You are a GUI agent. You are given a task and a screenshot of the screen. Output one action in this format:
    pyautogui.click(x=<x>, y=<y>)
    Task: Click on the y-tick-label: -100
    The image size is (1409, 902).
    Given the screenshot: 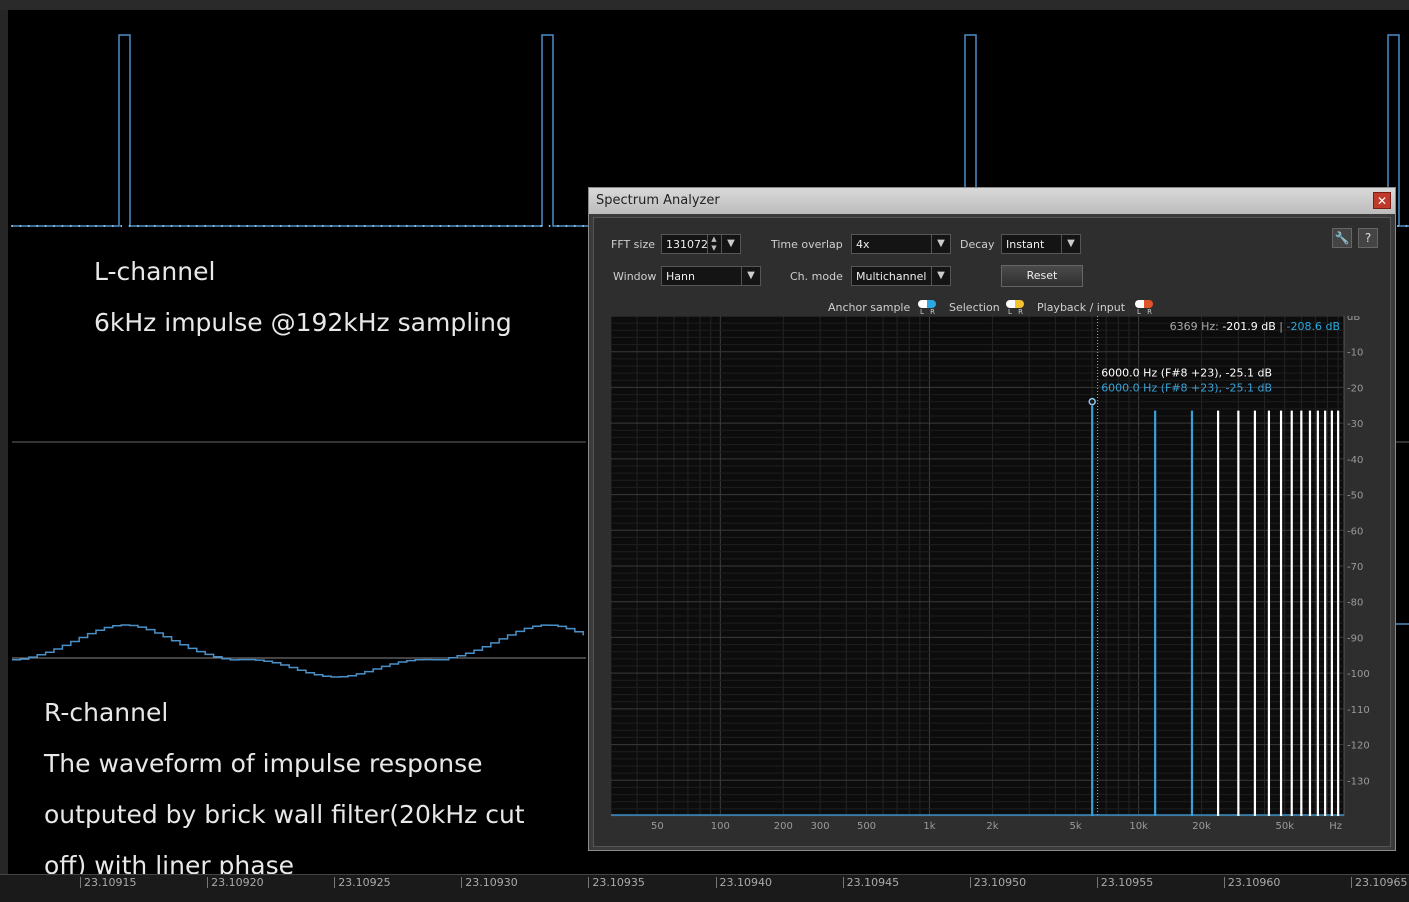 What is the action you would take?
    pyautogui.click(x=1358, y=674)
    